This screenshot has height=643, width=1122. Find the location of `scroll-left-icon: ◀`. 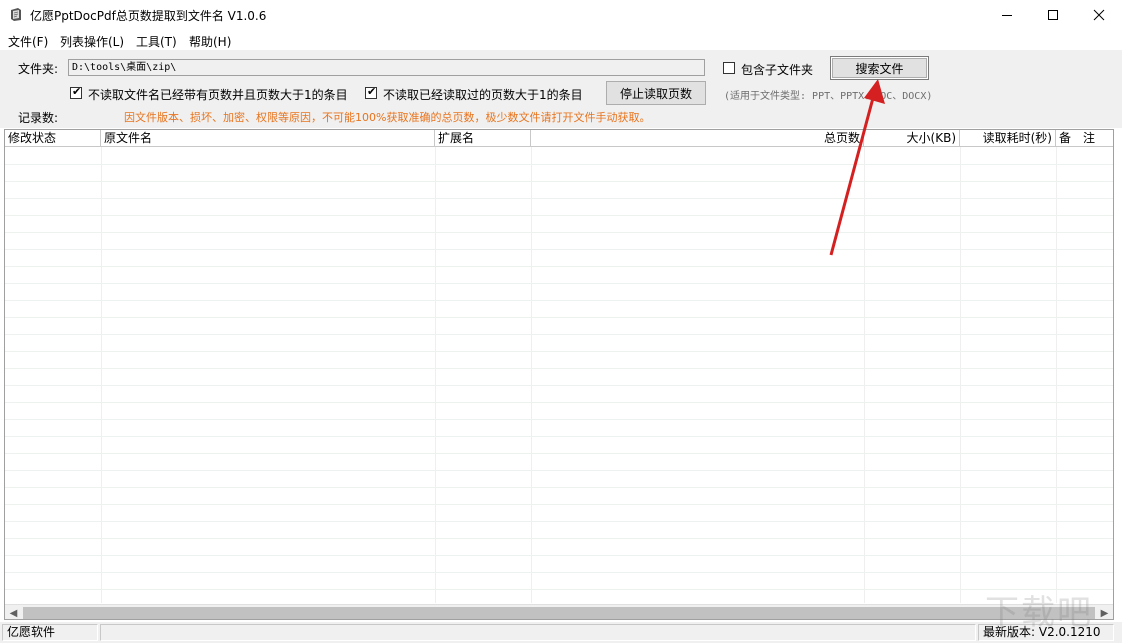

scroll-left-icon: ◀ is located at coordinates (13, 612).